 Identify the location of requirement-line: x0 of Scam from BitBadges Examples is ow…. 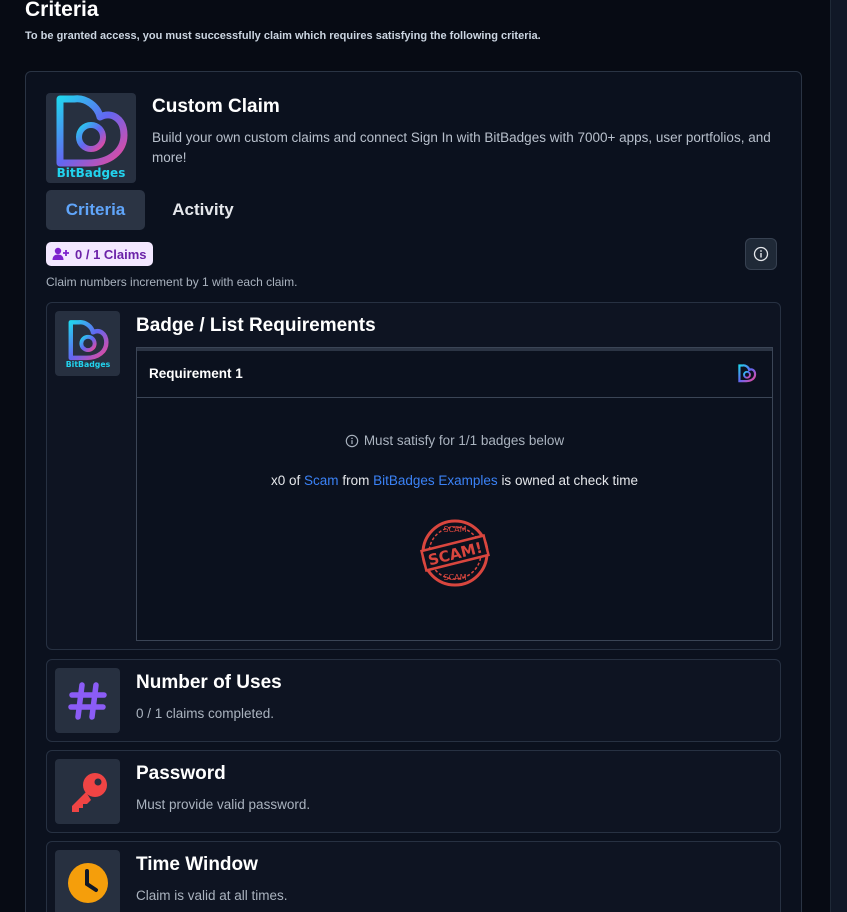
(454, 480).